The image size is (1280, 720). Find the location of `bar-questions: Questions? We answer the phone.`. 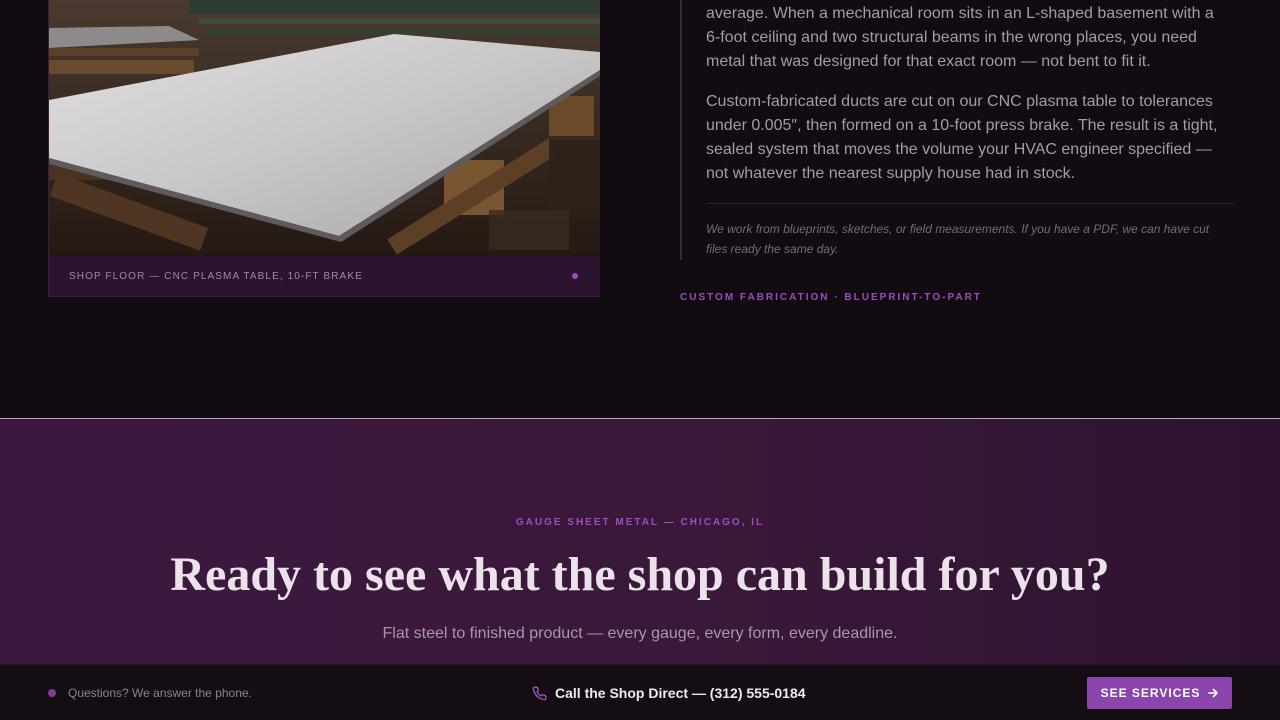

bar-questions: Questions? We answer the phone. is located at coordinates (150, 692).